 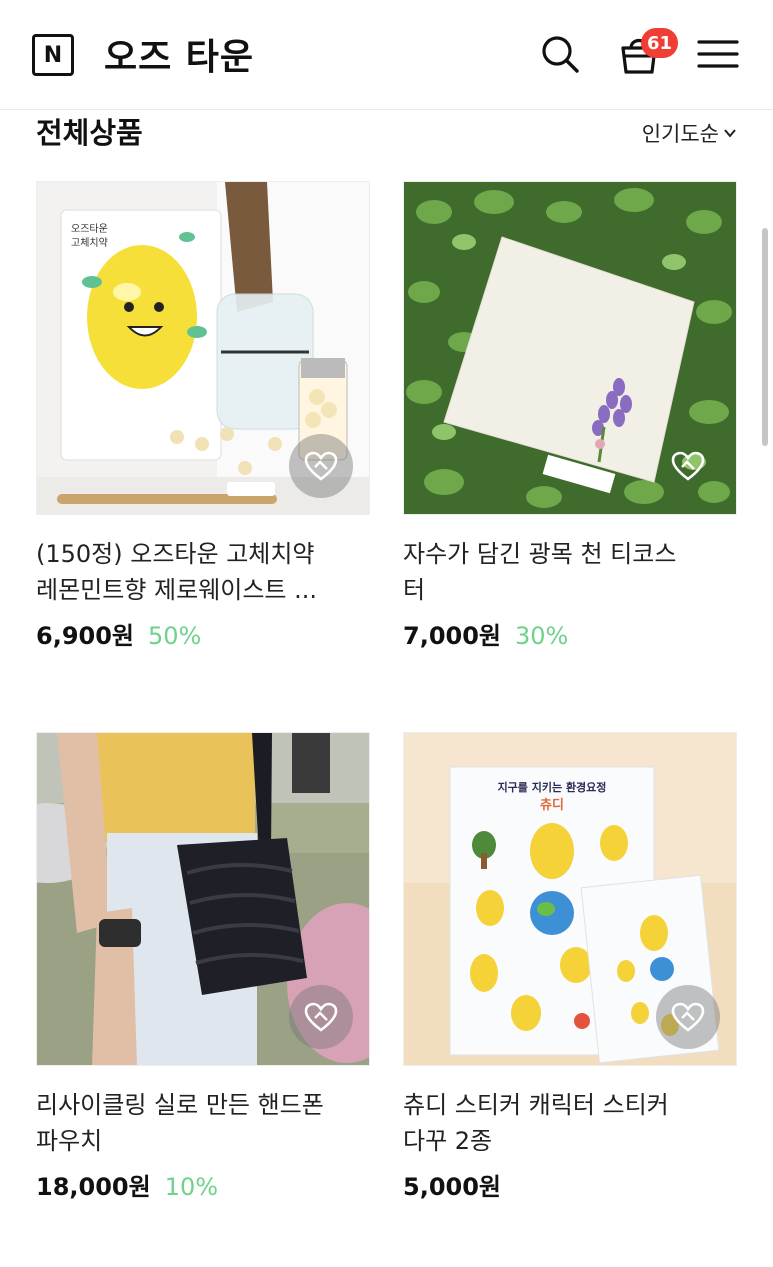 I want to click on chevron-down-icon, so click(x=730, y=133).